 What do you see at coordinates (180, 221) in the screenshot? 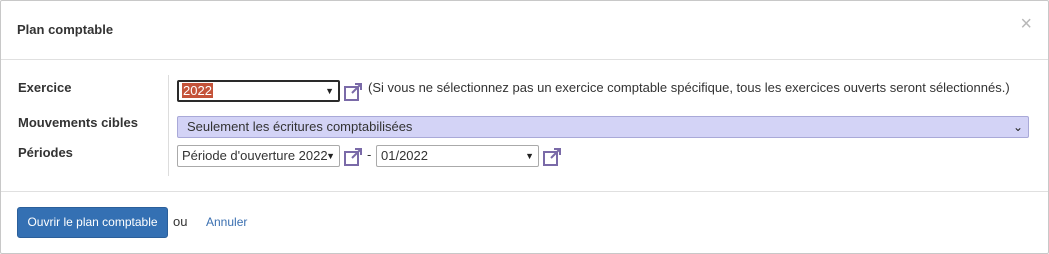
I see `or-text: ou` at bounding box center [180, 221].